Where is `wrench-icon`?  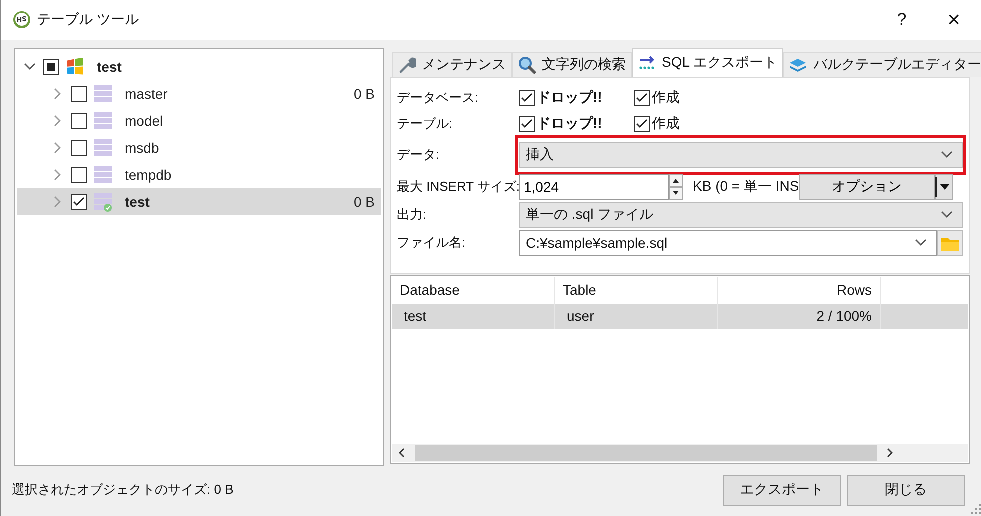 wrench-icon is located at coordinates (407, 65).